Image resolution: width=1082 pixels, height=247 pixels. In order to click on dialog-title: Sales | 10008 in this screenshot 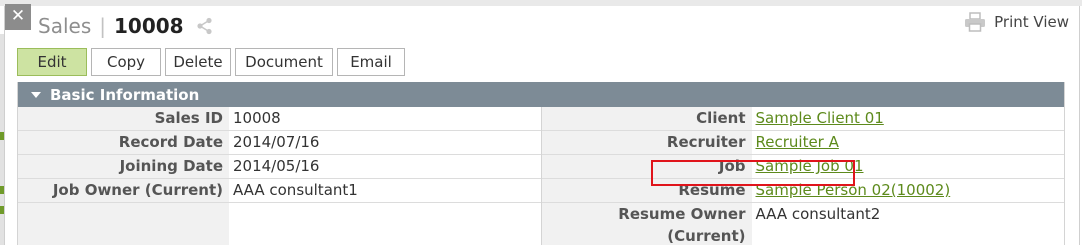, I will do `click(126, 26)`.